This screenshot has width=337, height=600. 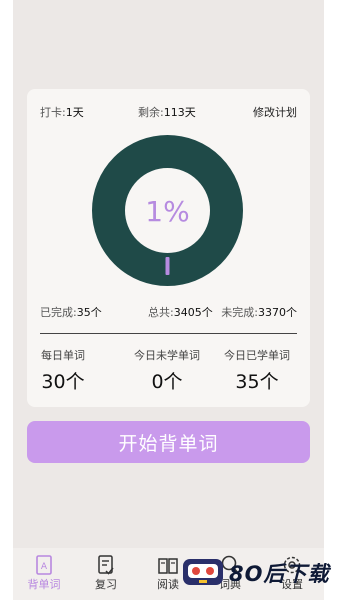 I want to click on progress-ring-indicator, so click(x=167, y=266).